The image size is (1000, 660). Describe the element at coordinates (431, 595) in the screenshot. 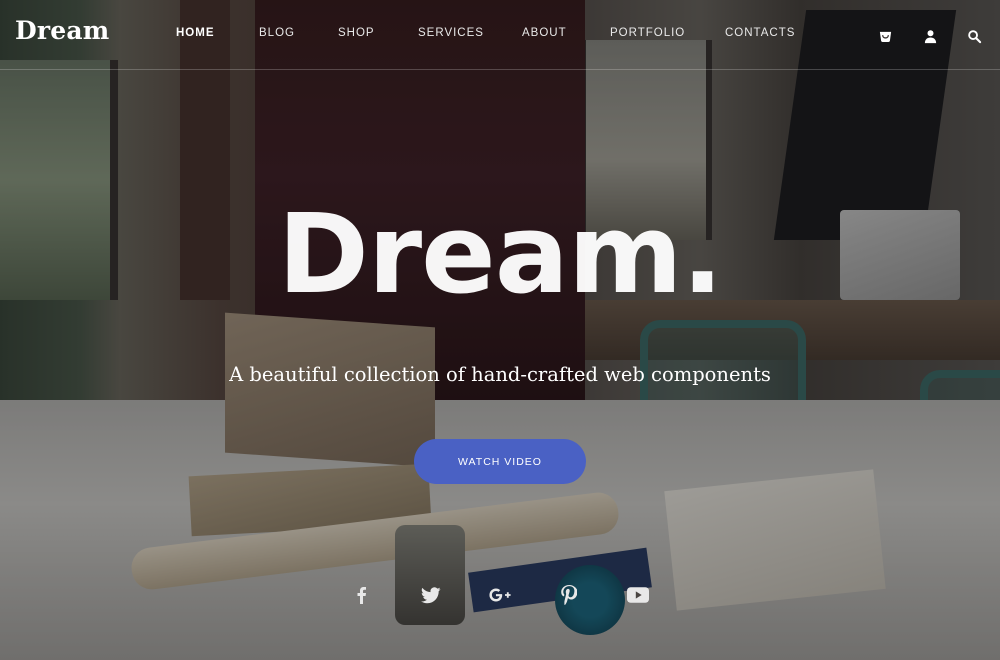

I see `twitter-icon` at that location.